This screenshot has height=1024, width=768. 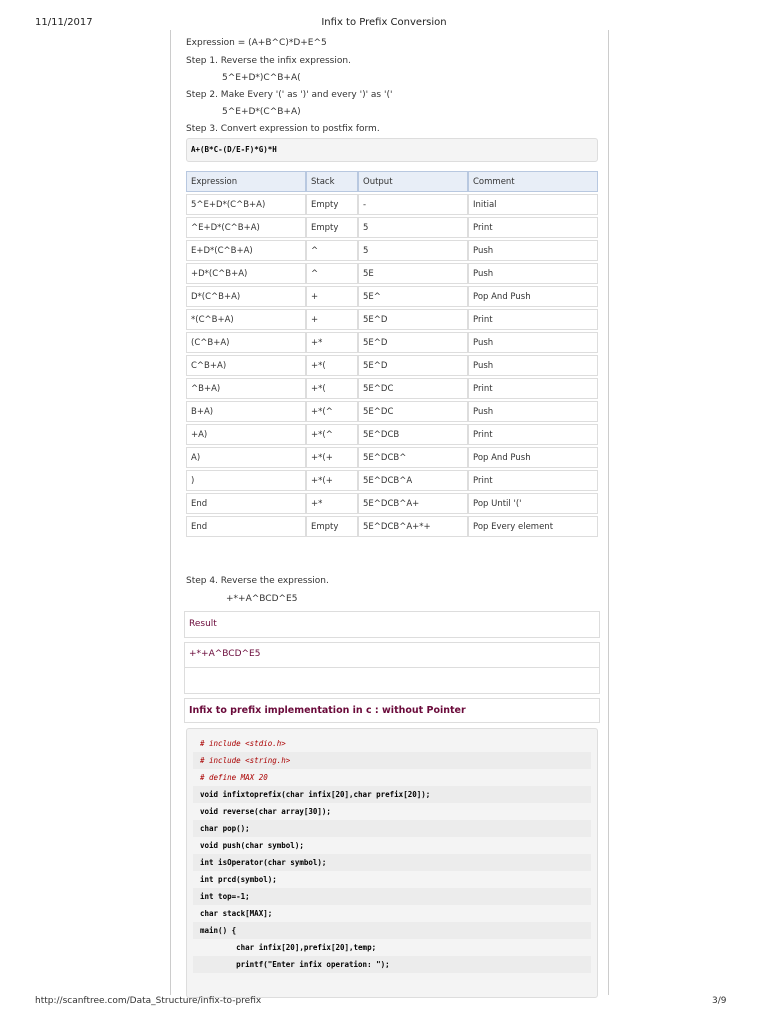 What do you see at coordinates (246, 434) in the screenshot?
I see `cell-expression: +A)` at bounding box center [246, 434].